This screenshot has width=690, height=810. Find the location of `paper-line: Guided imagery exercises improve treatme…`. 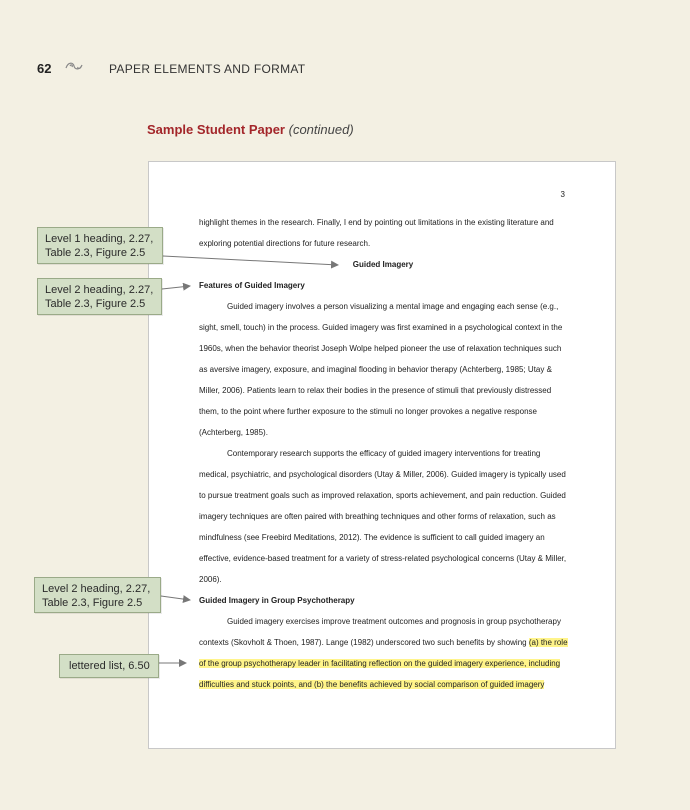

paper-line: Guided imagery exercises improve treatme… is located at coordinates (394, 621).